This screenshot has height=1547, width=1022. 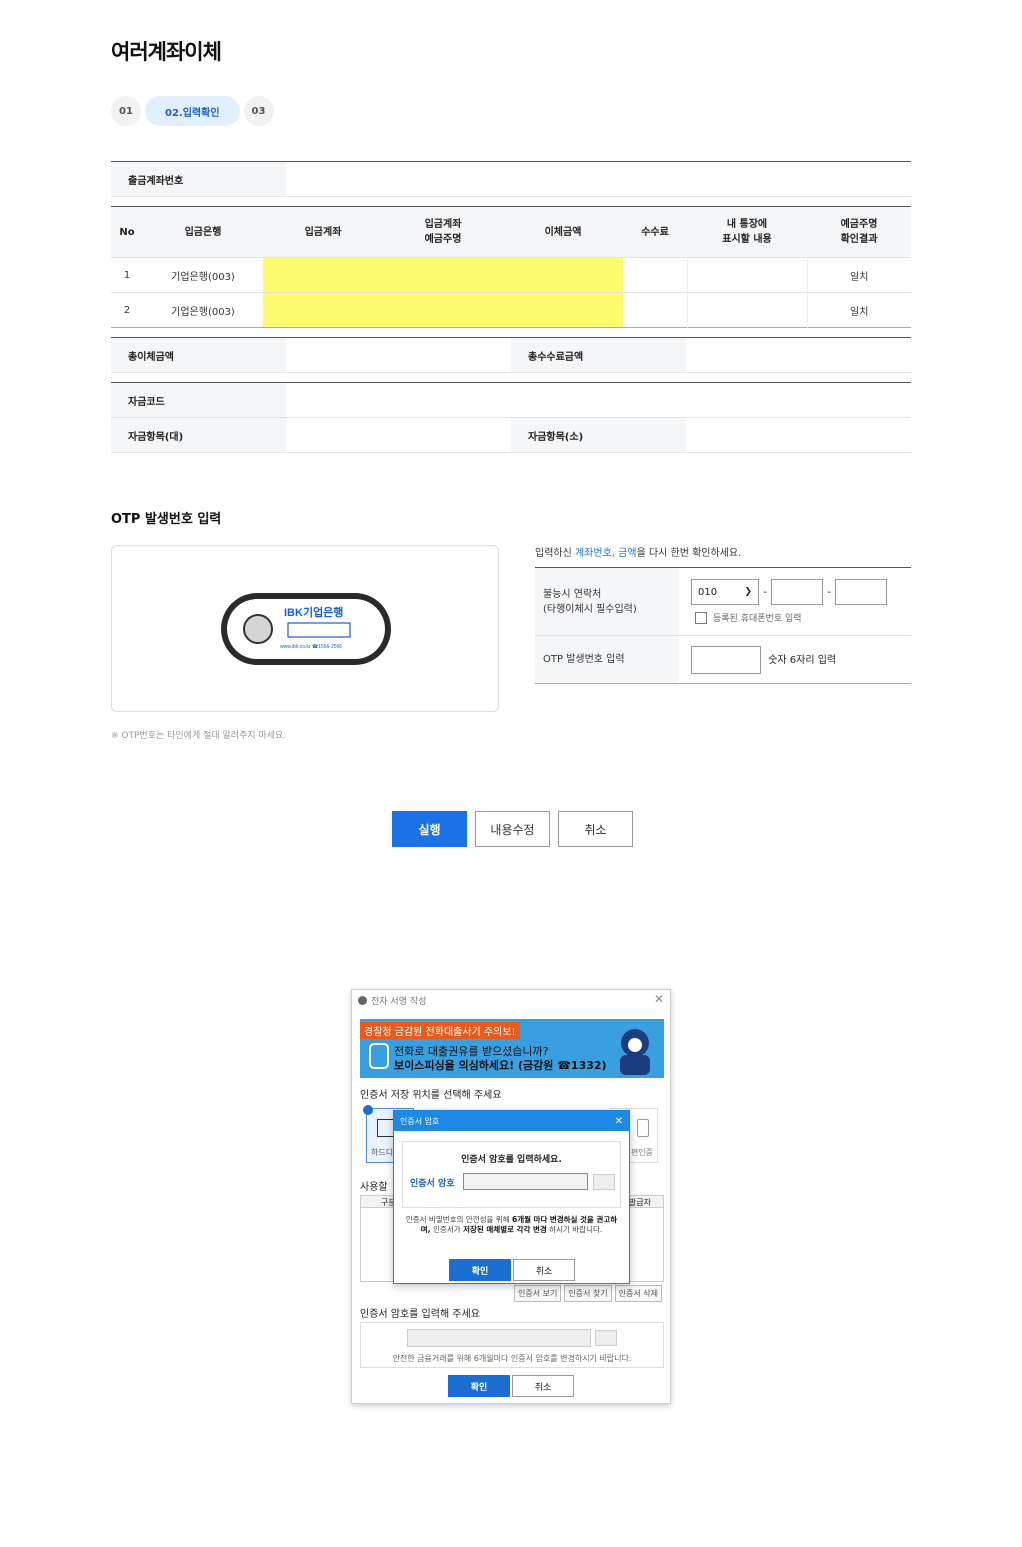 What do you see at coordinates (747, 232) in the screenshot?
I see `col-memo: 내 통장에 표시할 내용` at bounding box center [747, 232].